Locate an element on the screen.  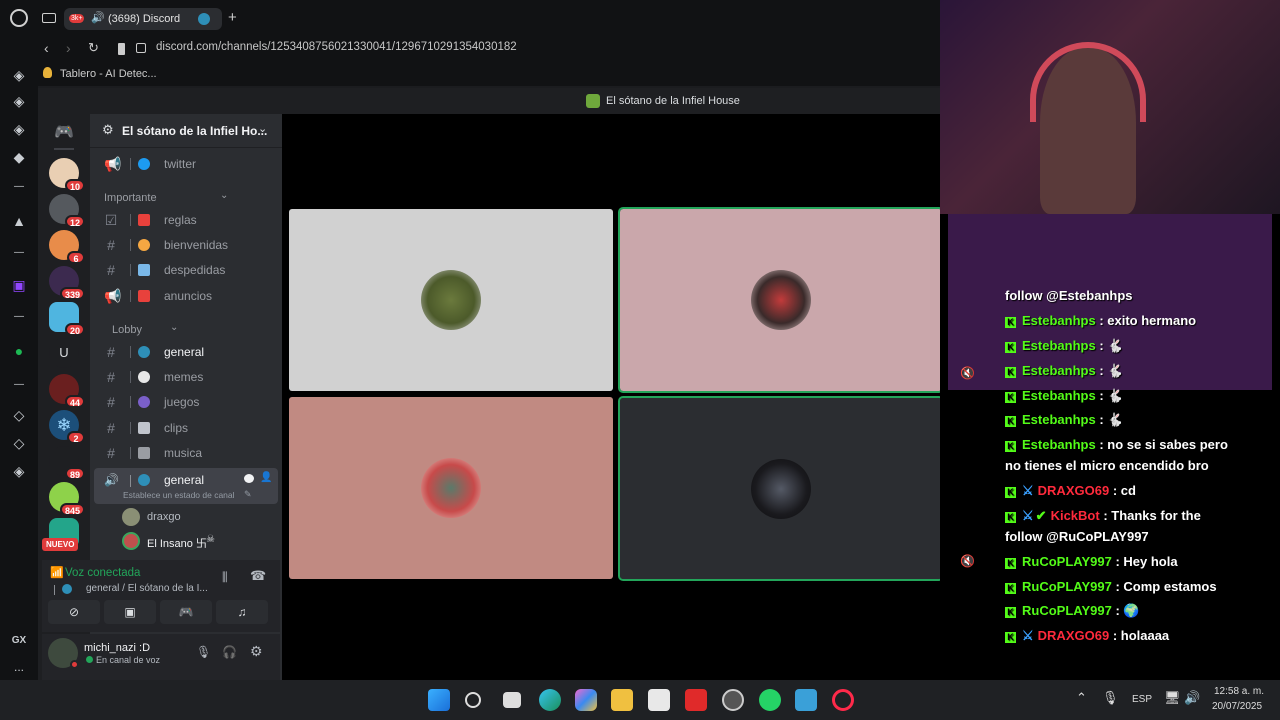
reload-icon: ↻ is located at coordinates (93, 48).